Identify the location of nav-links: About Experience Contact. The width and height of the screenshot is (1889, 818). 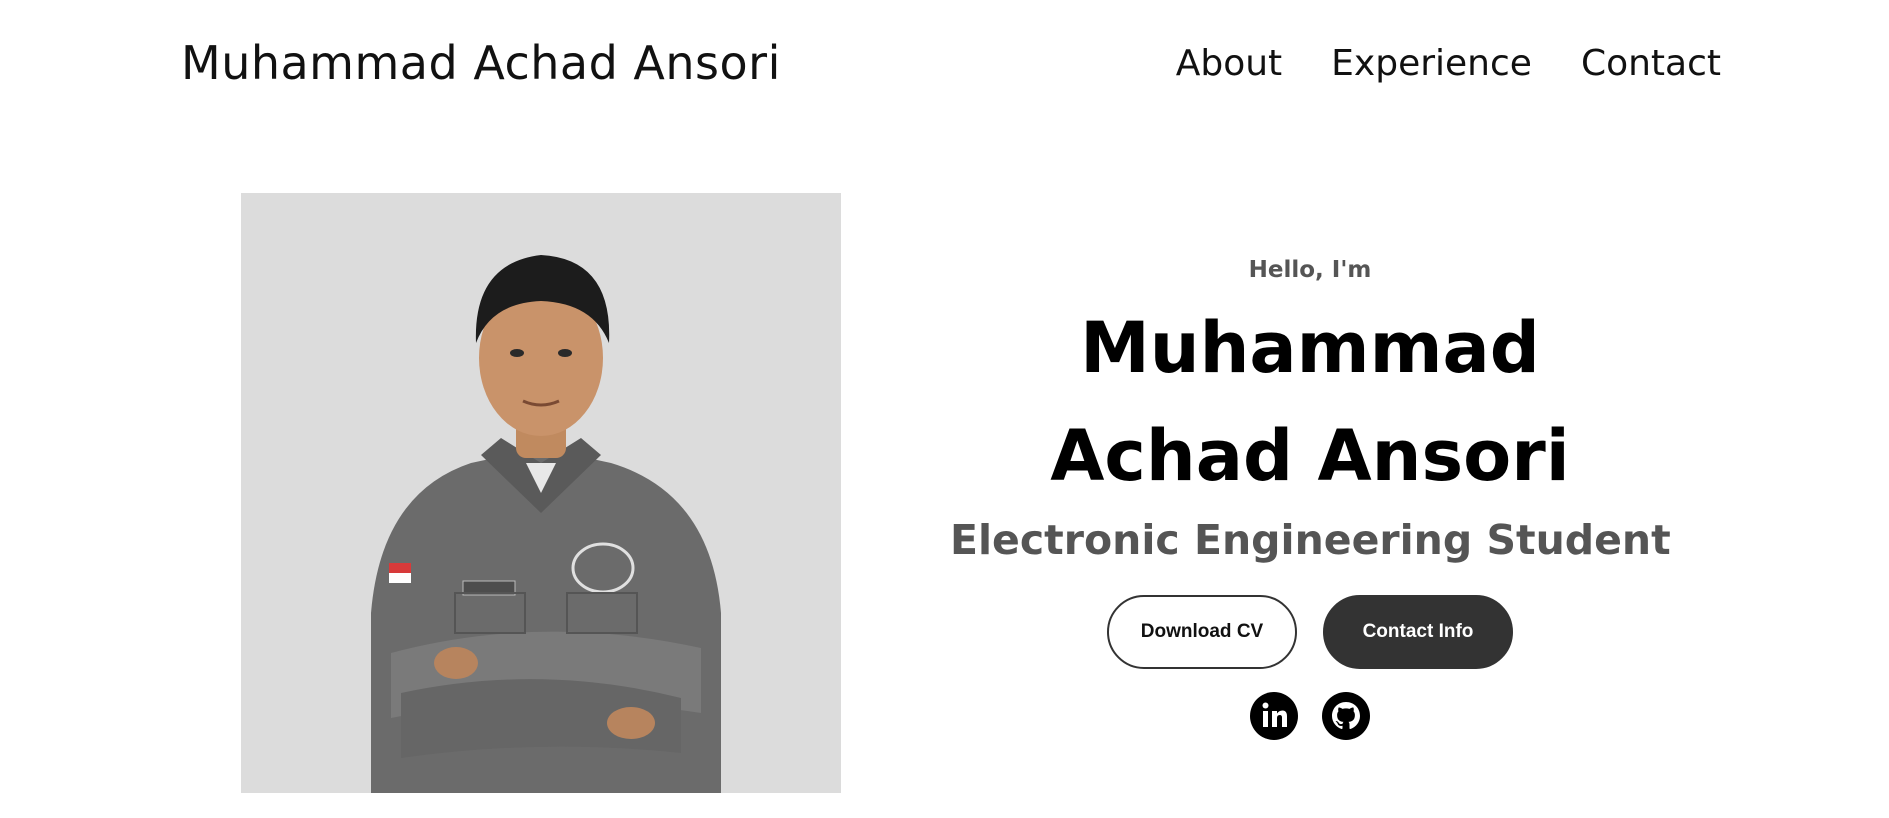
(1448, 64).